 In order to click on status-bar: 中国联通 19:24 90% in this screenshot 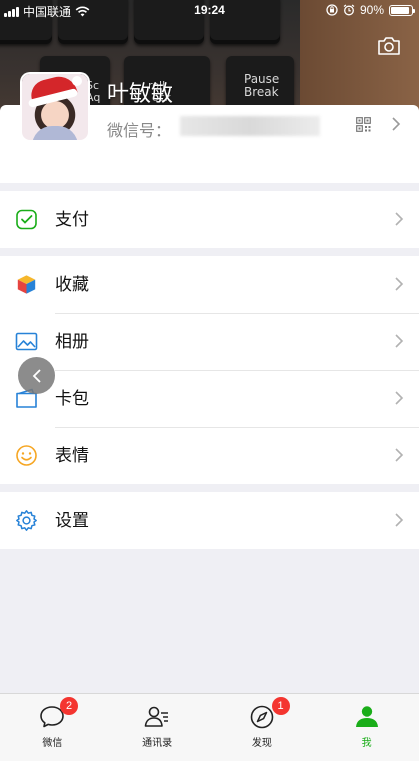, I will do `click(209, 10)`.